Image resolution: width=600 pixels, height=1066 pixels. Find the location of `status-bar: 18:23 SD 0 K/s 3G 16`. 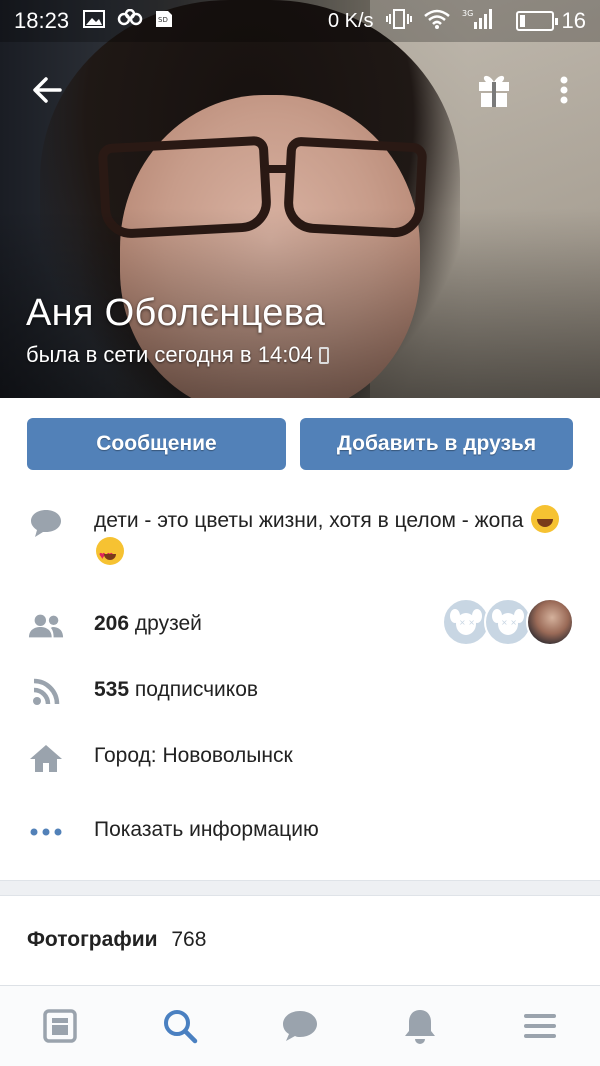

status-bar: 18:23 SD 0 K/s 3G 16 is located at coordinates (300, 21).